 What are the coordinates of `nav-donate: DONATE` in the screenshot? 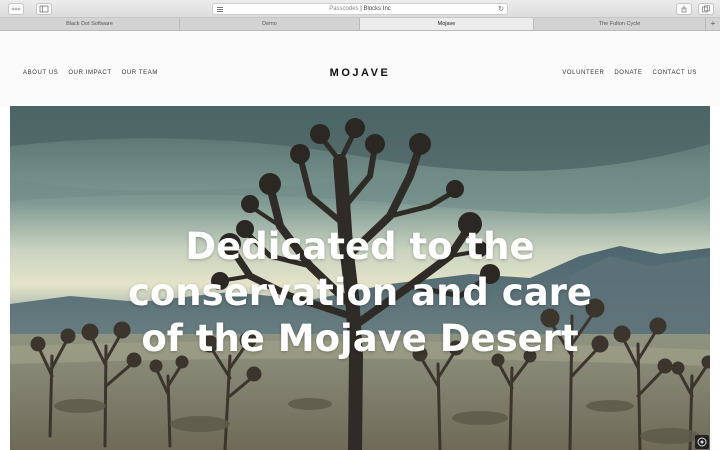 It's located at (628, 73).